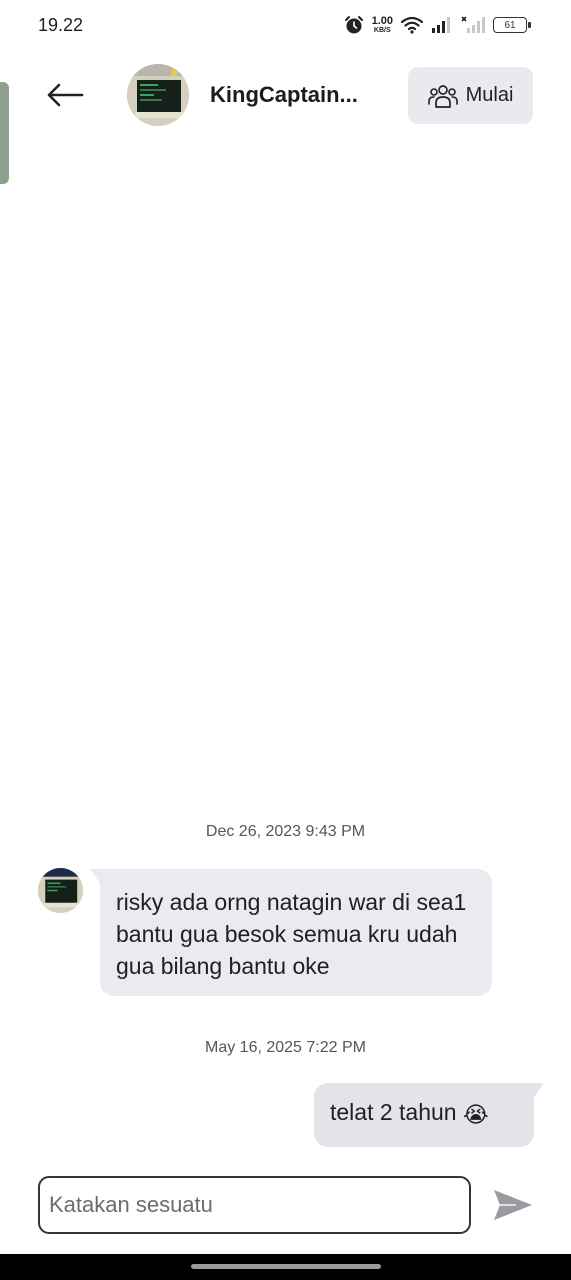 The height and width of the screenshot is (1280, 571). I want to click on back-button, so click(65, 95).